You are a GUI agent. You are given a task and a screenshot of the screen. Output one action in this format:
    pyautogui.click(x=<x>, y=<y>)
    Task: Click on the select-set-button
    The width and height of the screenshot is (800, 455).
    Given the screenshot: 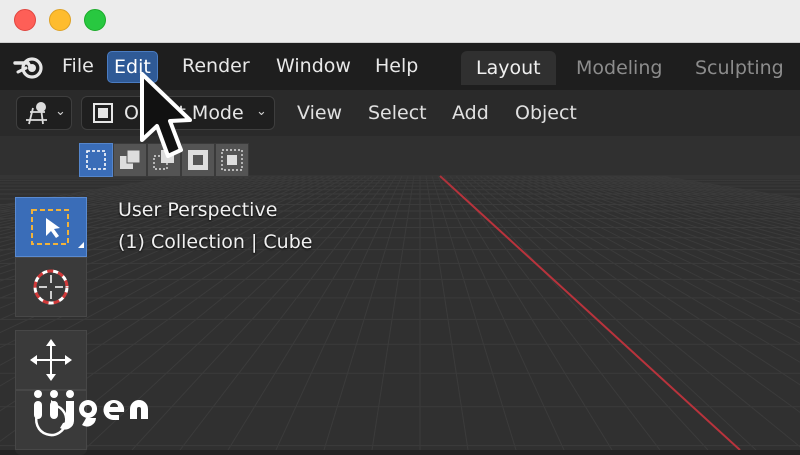 What is the action you would take?
    pyautogui.click(x=96, y=160)
    